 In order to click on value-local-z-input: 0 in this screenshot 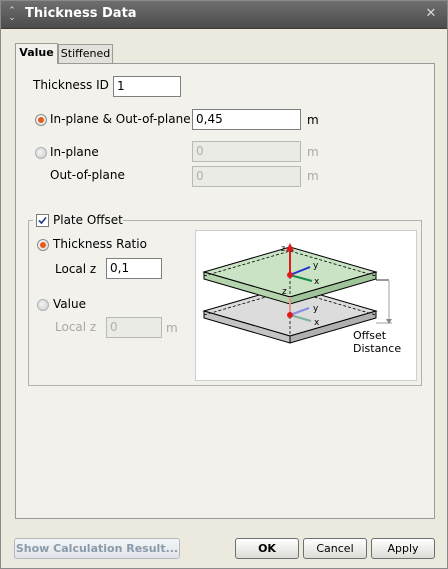, I will do `click(134, 327)`.